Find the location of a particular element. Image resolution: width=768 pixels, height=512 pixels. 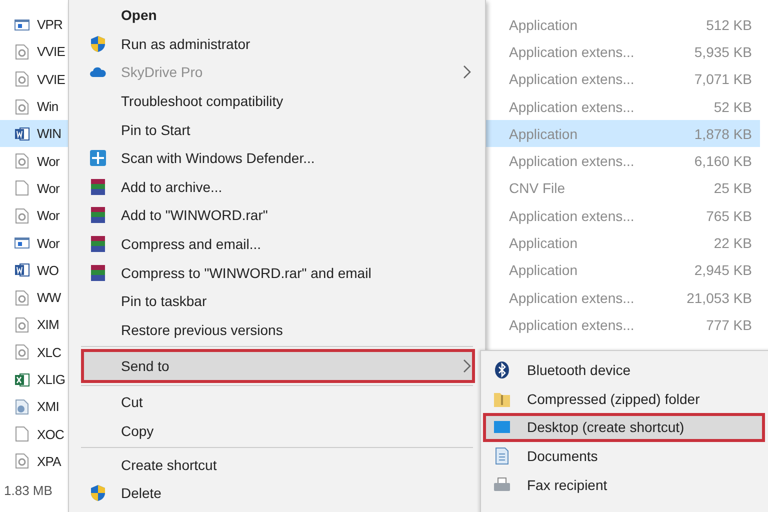

file-size: 25 KB is located at coordinates (733, 188).